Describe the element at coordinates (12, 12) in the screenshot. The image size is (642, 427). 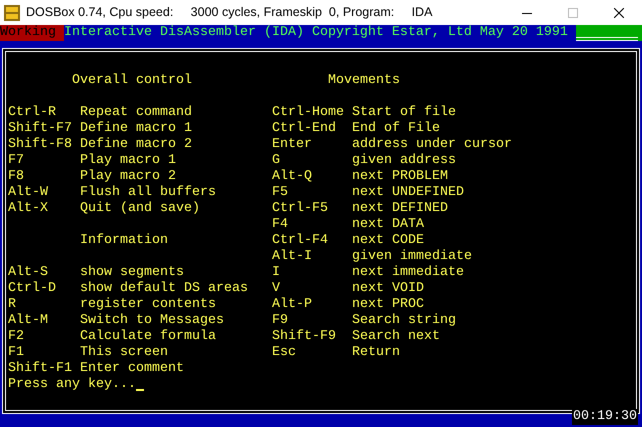
I see `app-icon` at that location.